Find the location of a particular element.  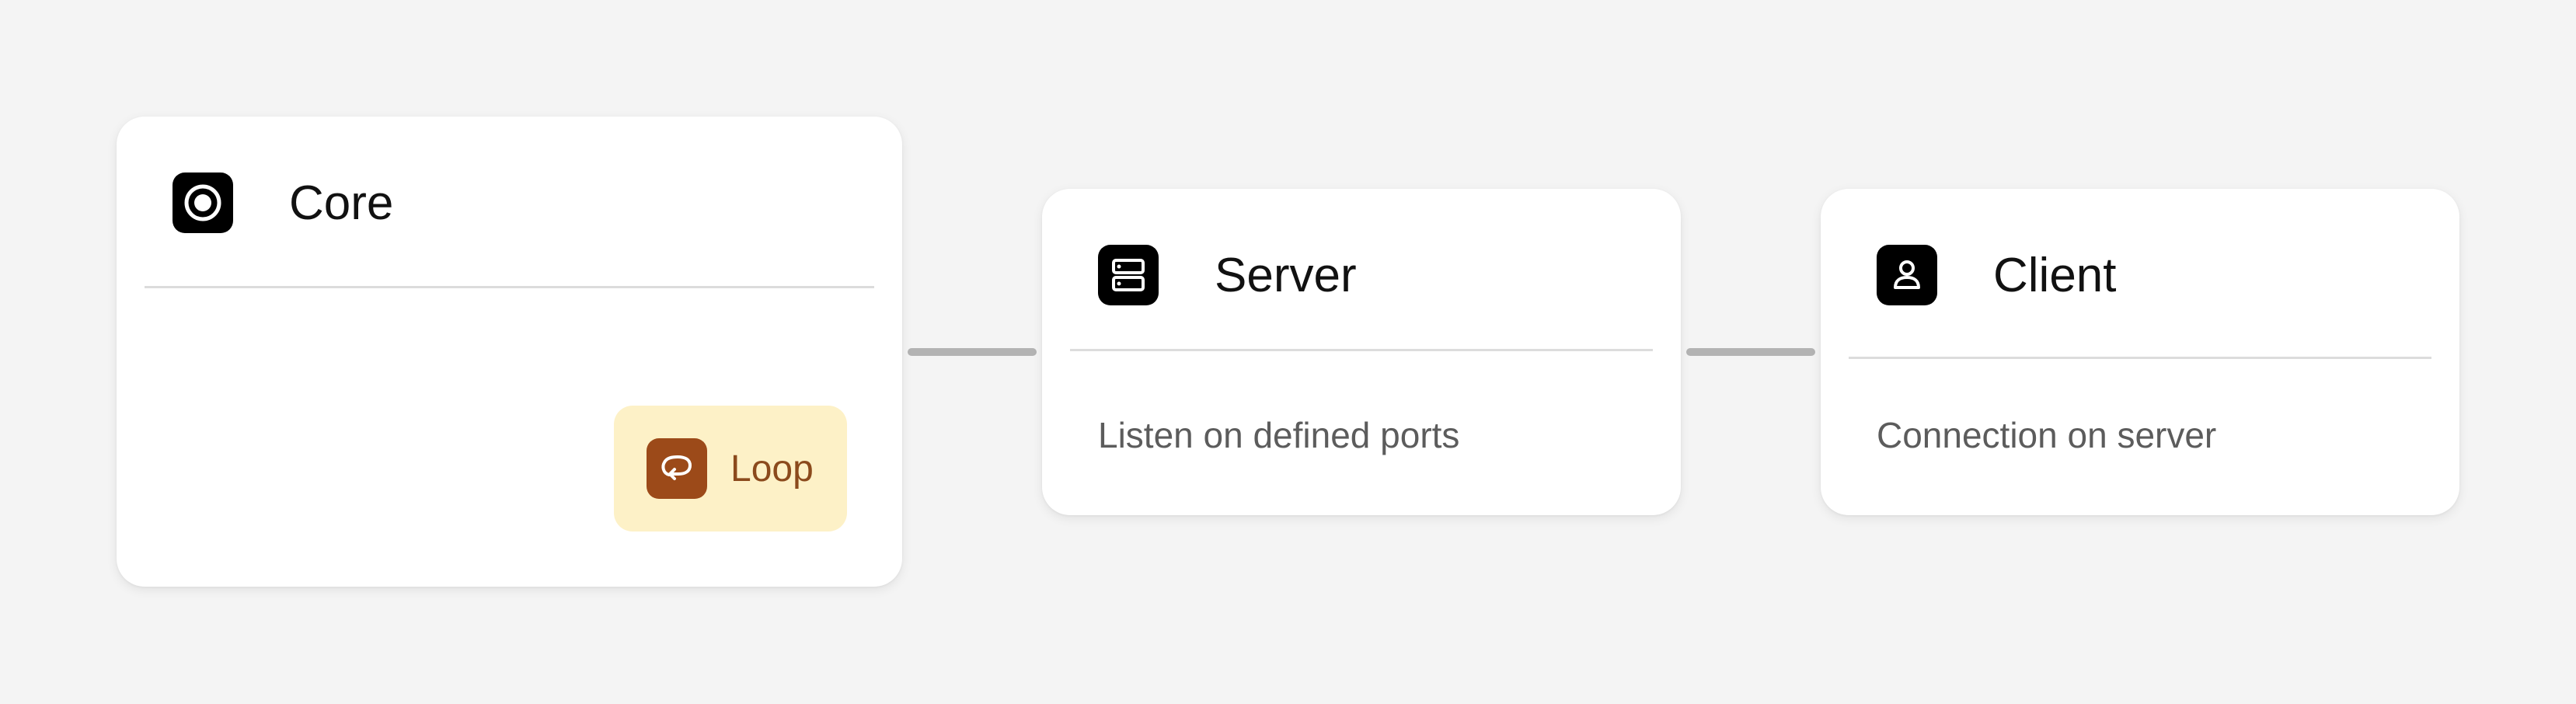

node-core-divider is located at coordinates (510, 287).